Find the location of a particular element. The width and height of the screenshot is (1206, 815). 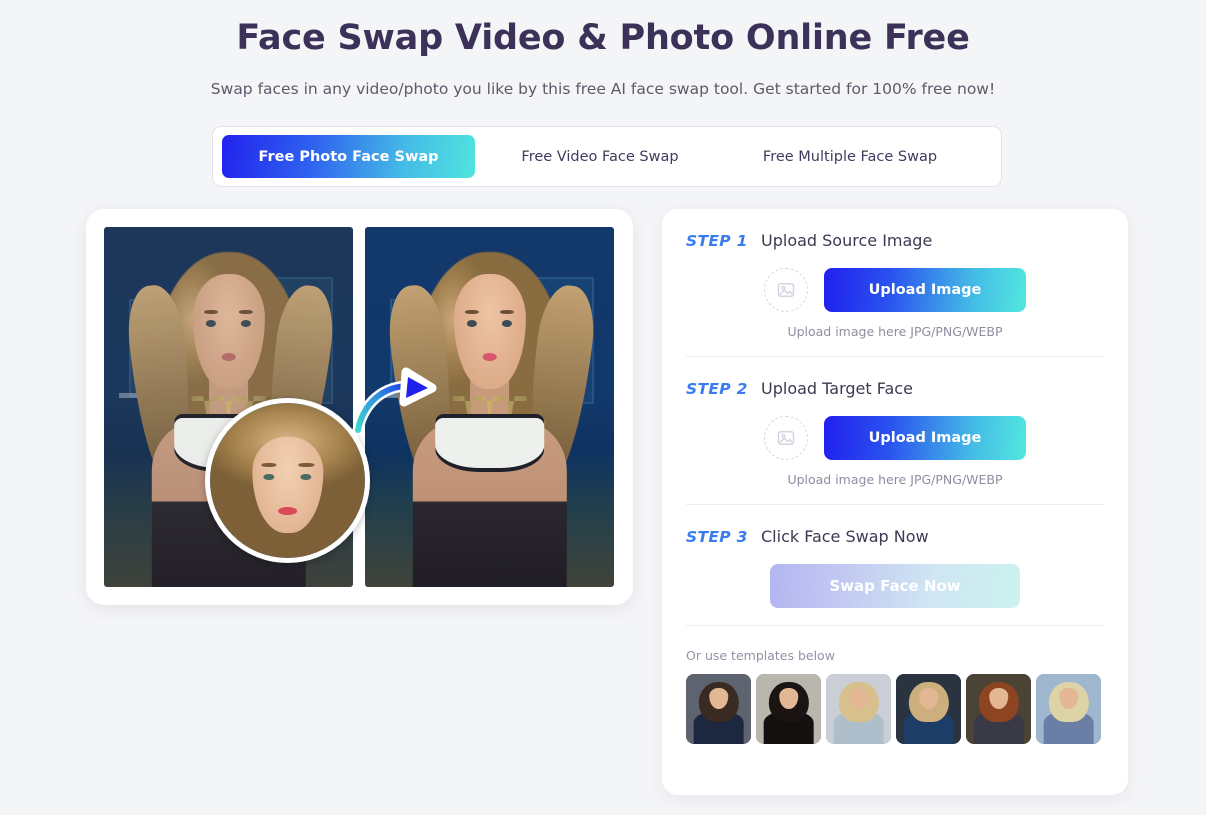

step-1-dropzone is located at coordinates (786, 290).